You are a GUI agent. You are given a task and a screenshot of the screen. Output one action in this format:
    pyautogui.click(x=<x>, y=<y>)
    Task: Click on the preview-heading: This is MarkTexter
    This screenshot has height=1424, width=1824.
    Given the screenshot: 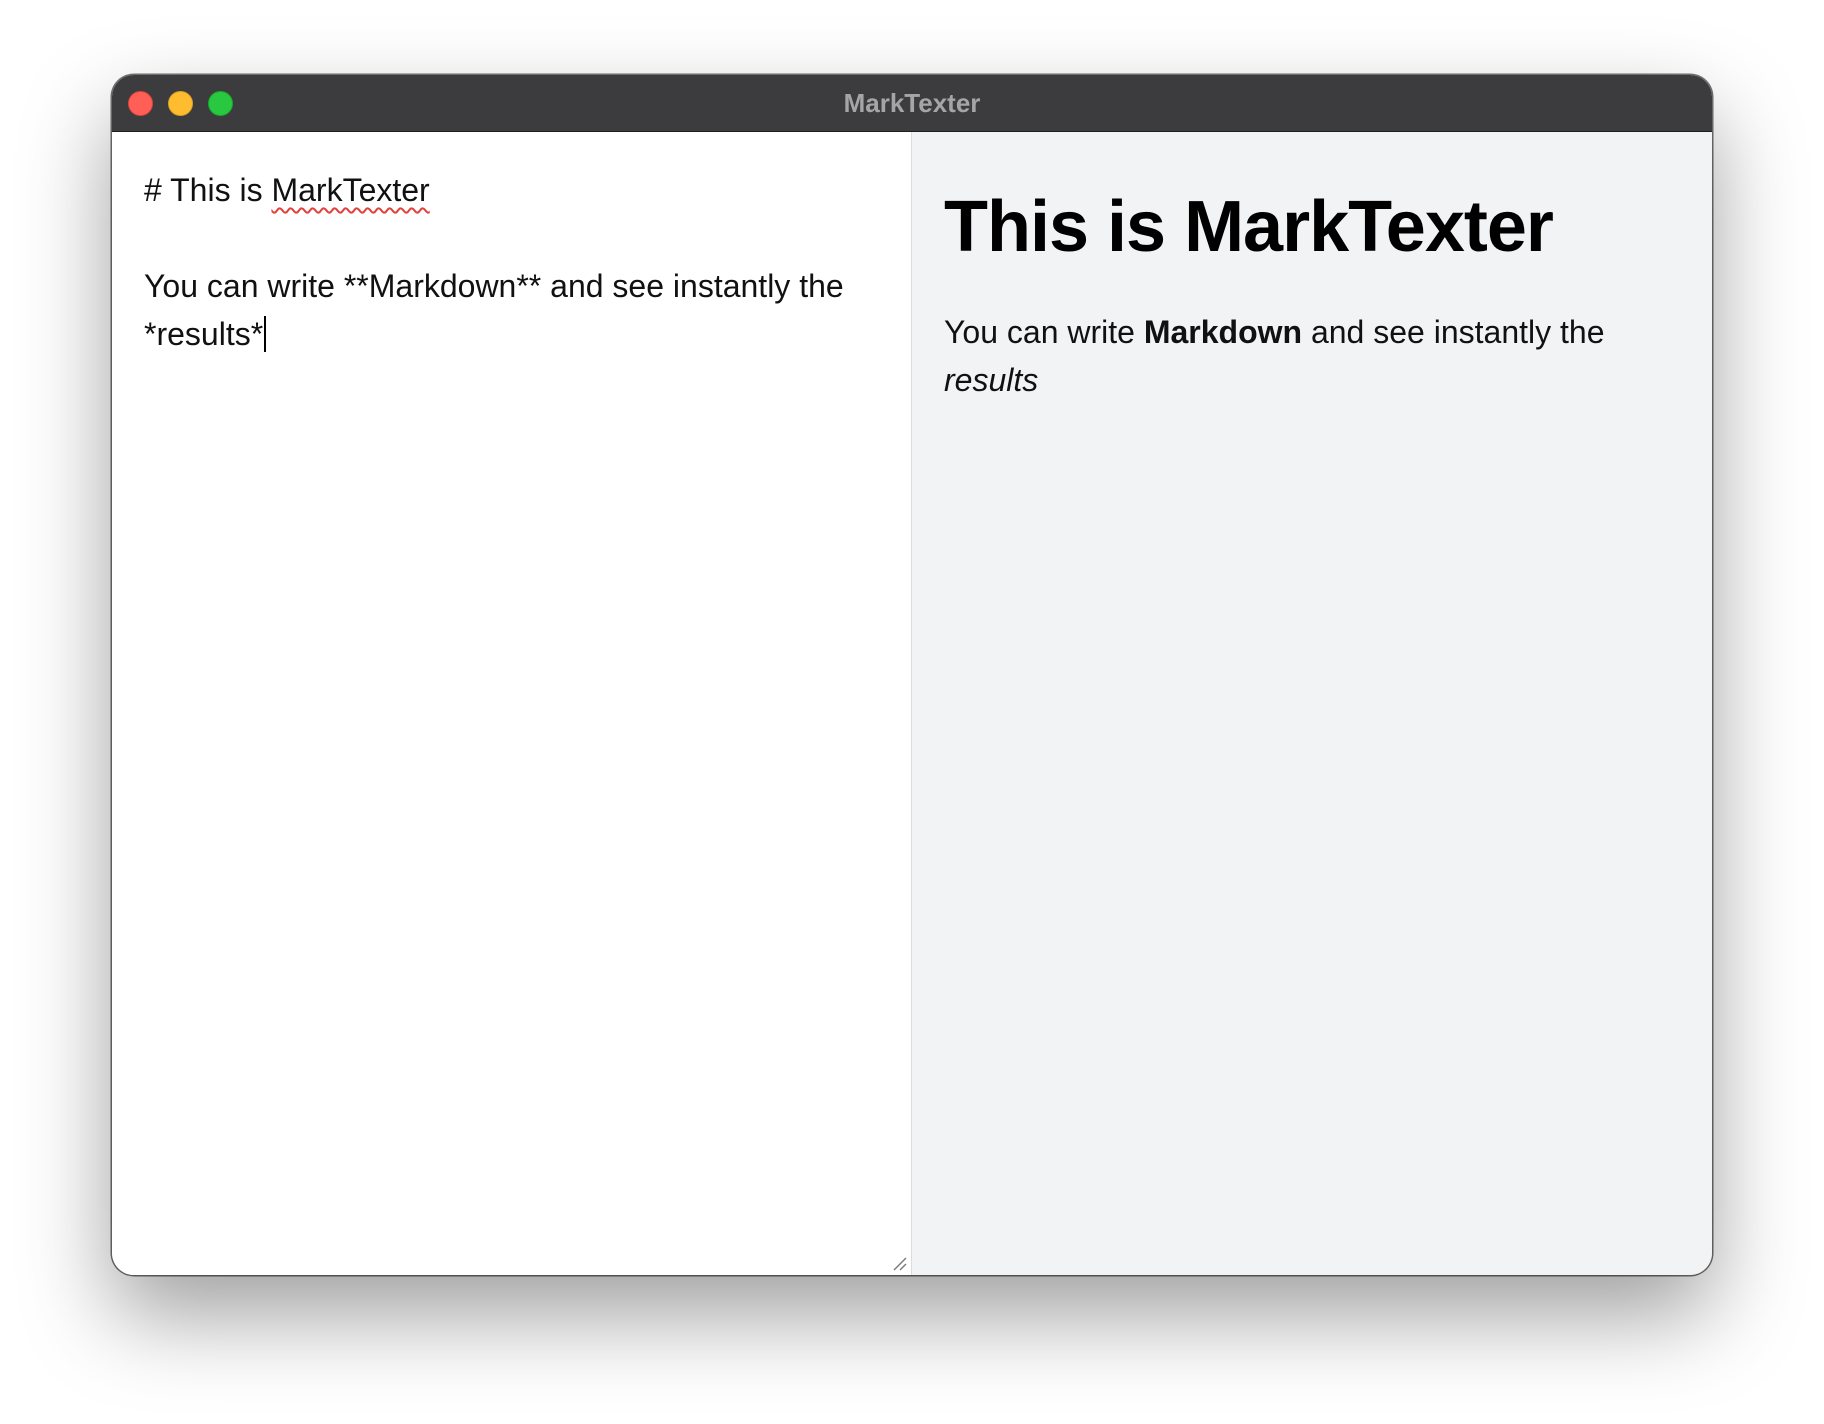 What is the action you would take?
    pyautogui.click(x=1249, y=227)
    